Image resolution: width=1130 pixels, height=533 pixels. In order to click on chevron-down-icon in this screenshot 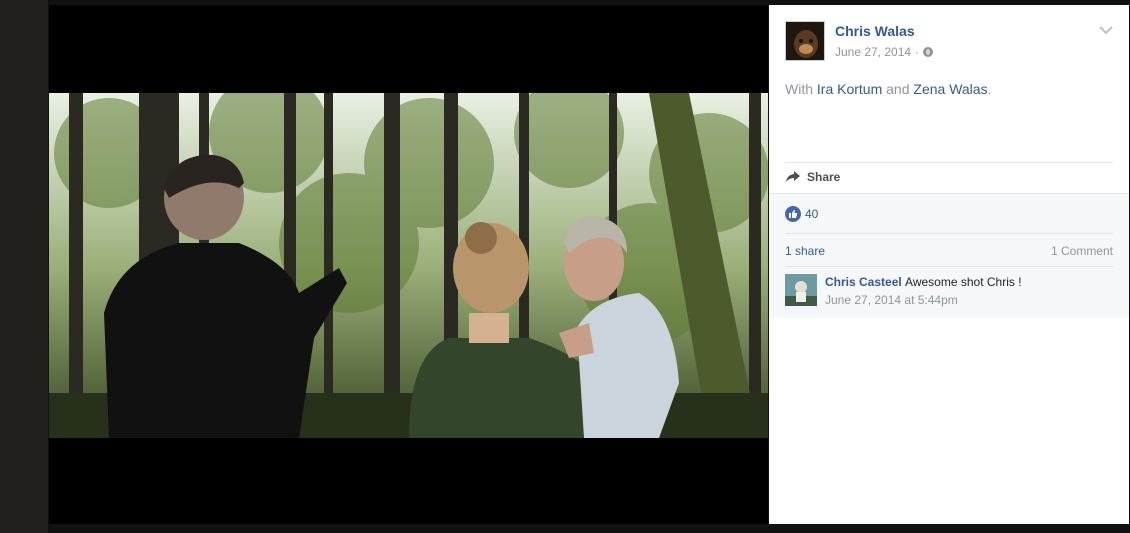, I will do `click(1106, 30)`.